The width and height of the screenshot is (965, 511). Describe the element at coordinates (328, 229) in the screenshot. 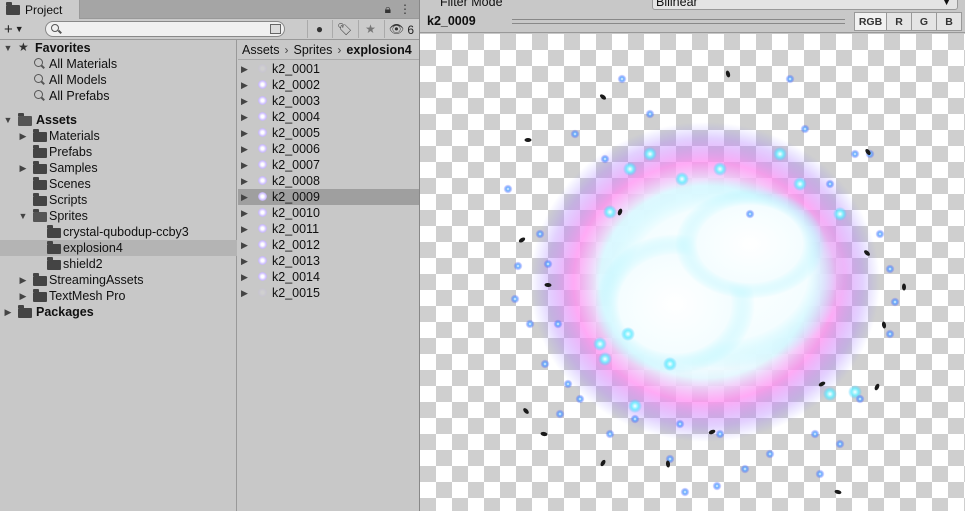

I see `file-item: ▶ k2_0011` at that location.